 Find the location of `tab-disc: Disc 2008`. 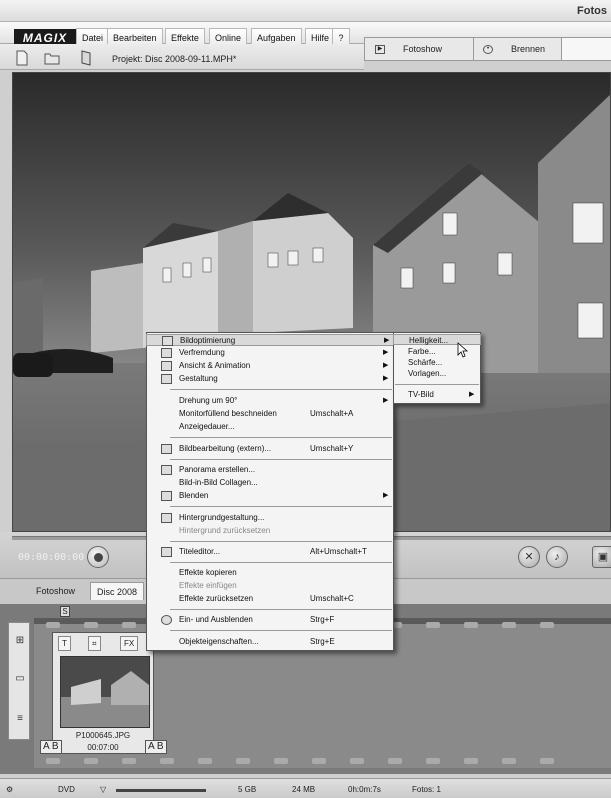

tab-disc: Disc 2008 is located at coordinates (117, 591).